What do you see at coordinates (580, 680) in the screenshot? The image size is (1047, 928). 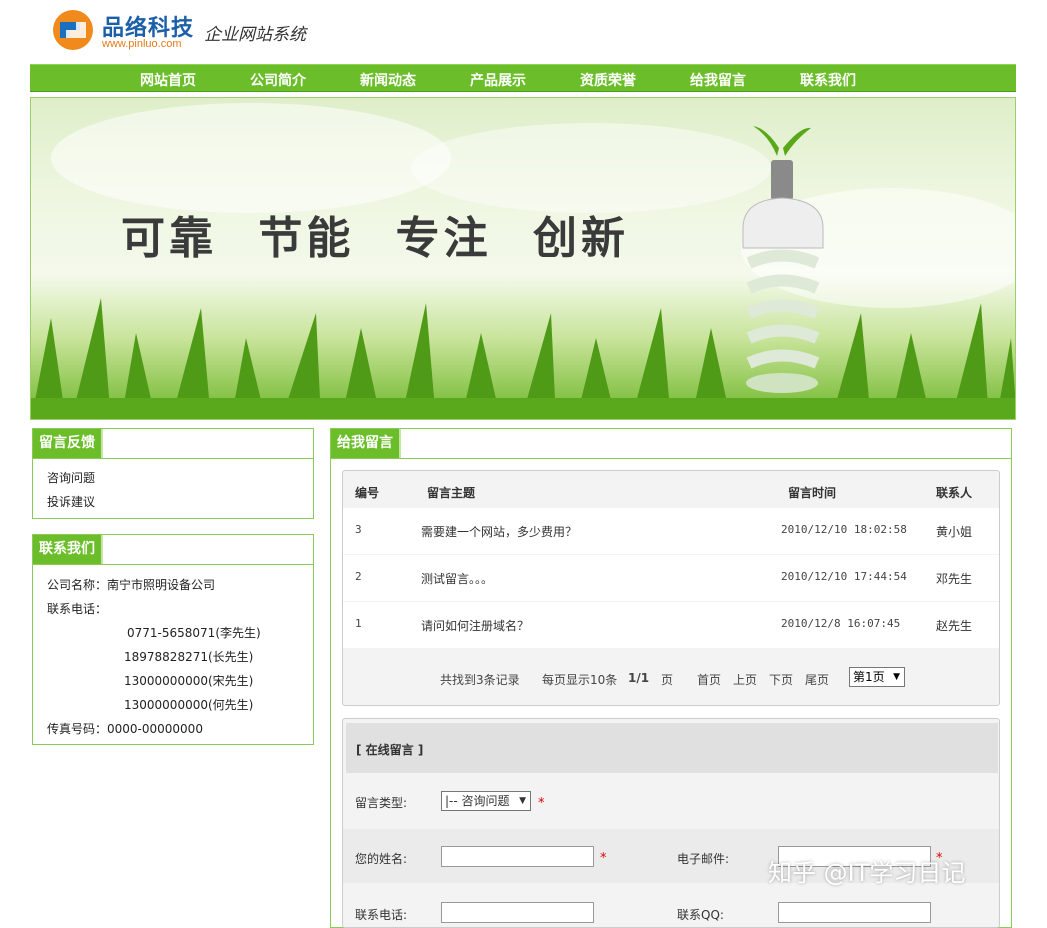 I see `per-page: 每页显示10条` at bounding box center [580, 680].